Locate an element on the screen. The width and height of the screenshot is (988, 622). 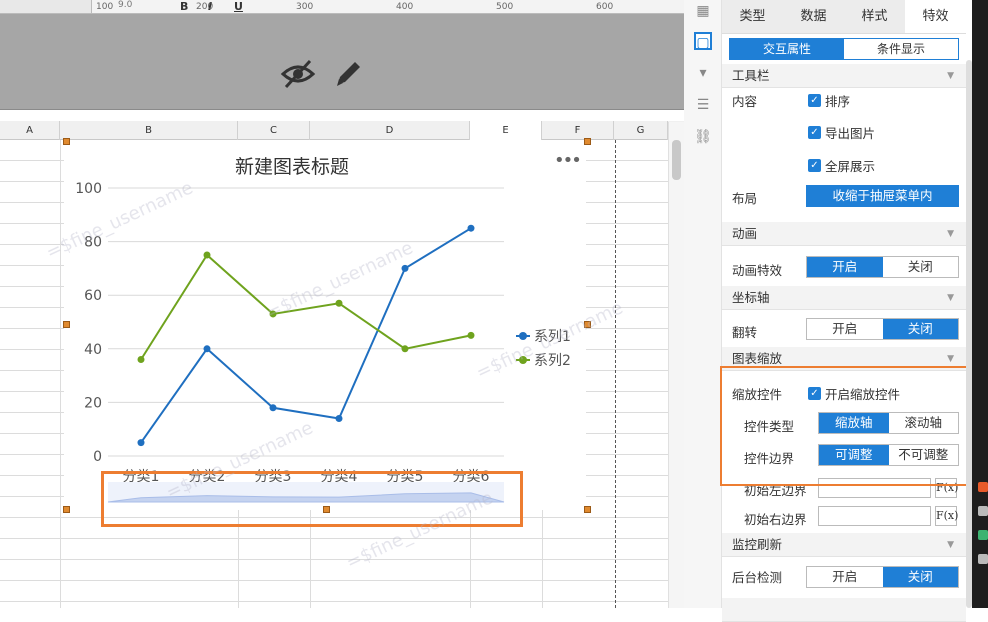
ruler-tick: 200 is located at coordinates (205, 7).